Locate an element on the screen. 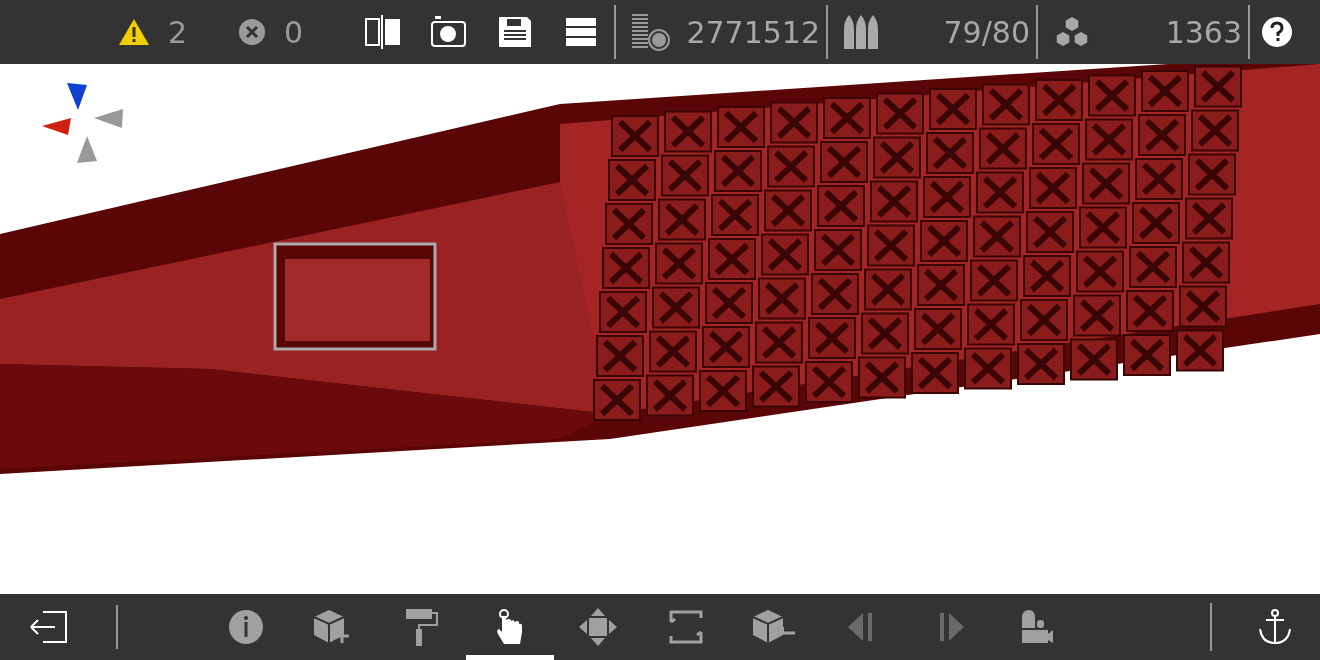 The height and width of the screenshot is (660, 1320). movie-camera-icon is located at coordinates (1038, 627).